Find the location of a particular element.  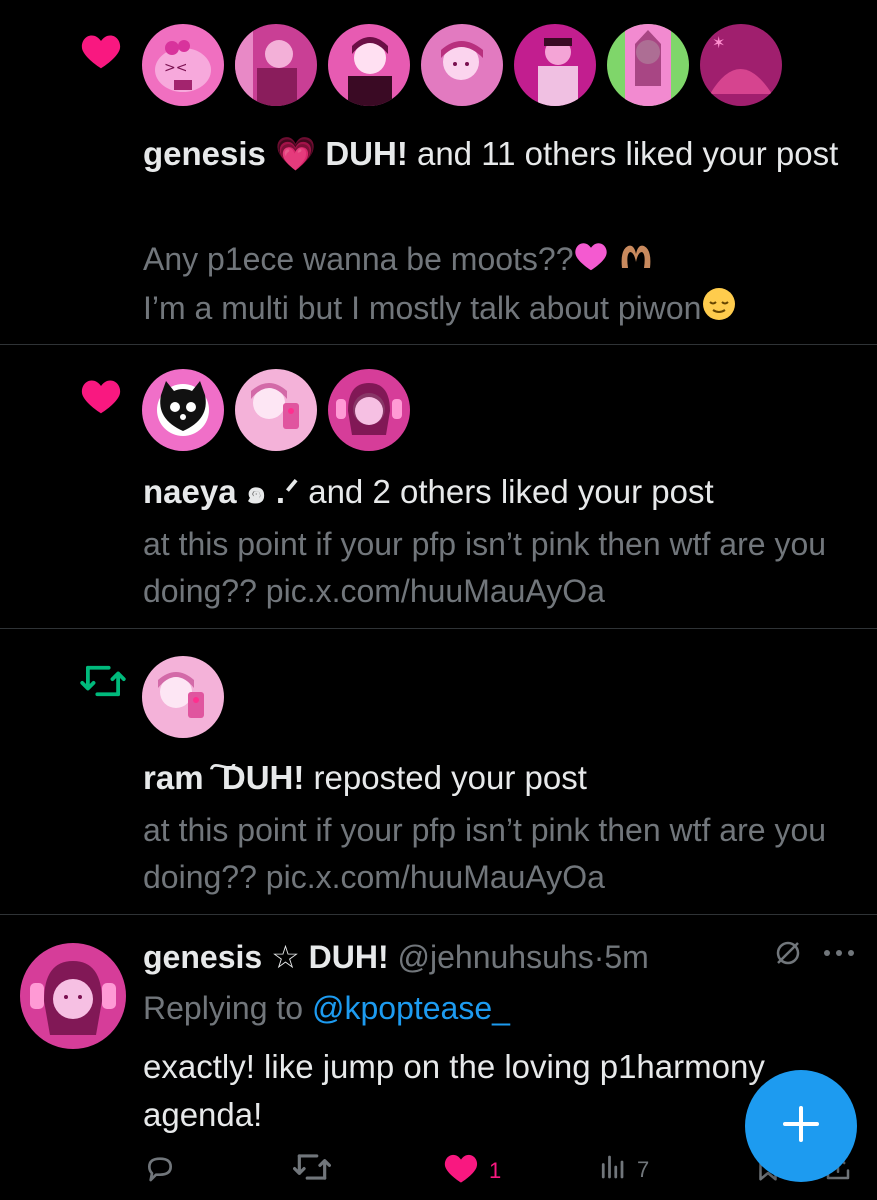

replying-to: Replying to @kpoptease_ is located at coordinates (326, 1008).